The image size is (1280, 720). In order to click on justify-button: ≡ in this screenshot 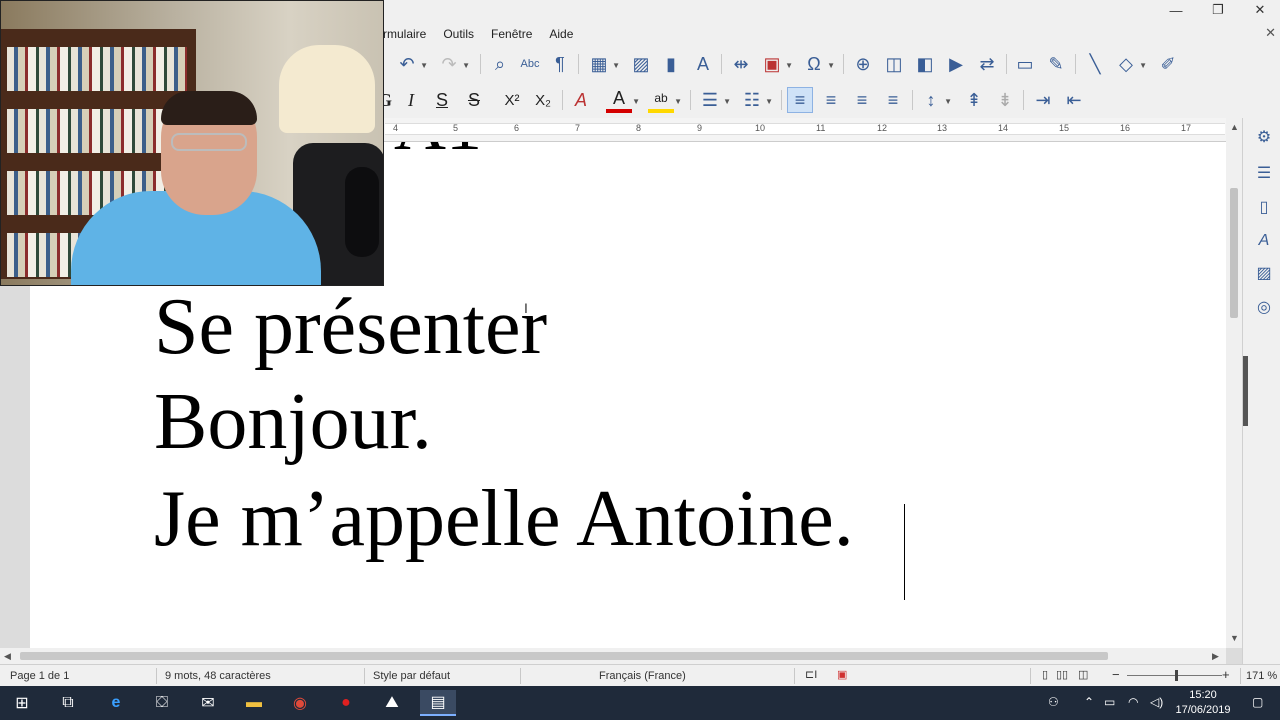, I will do `click(893, 100)`.